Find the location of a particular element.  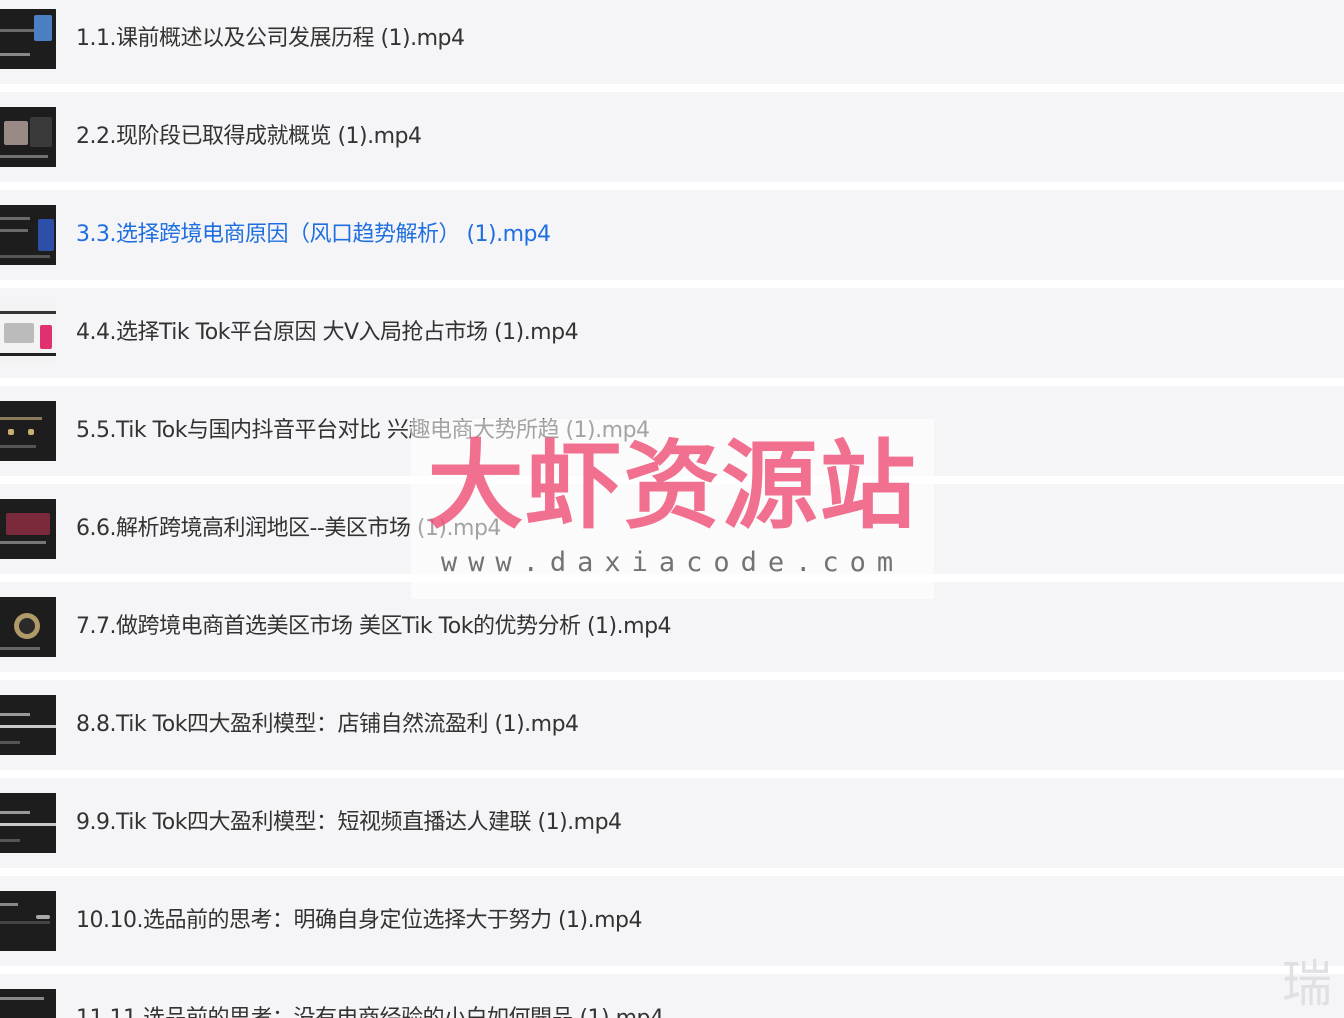

watermark-title: 大虾资源站 is located at coordinates (672, 485).